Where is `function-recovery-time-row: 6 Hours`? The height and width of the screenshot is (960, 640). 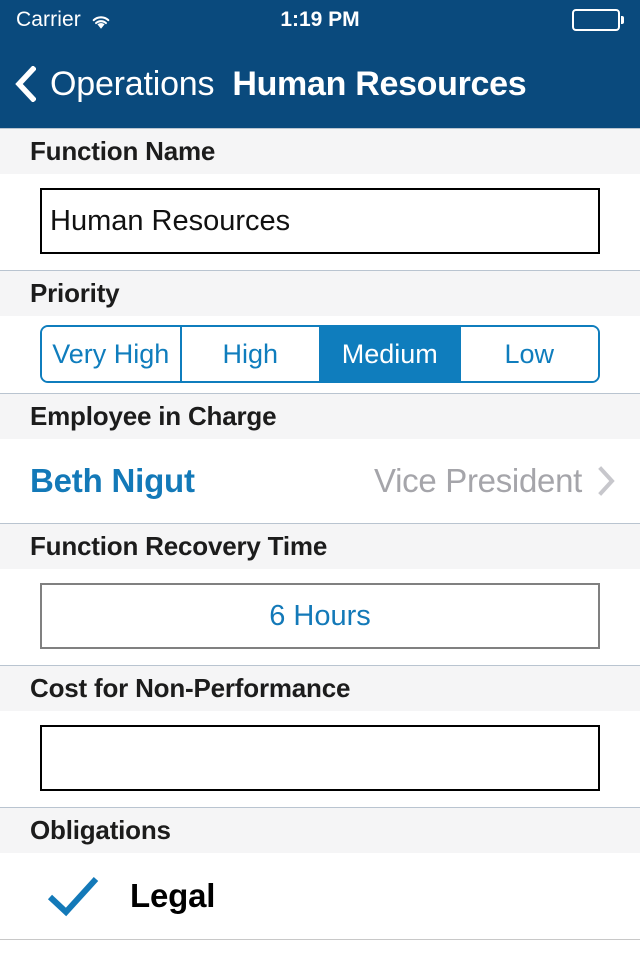 function-recovery-time-row: 6 Hours is located at coordinates (320, 617).